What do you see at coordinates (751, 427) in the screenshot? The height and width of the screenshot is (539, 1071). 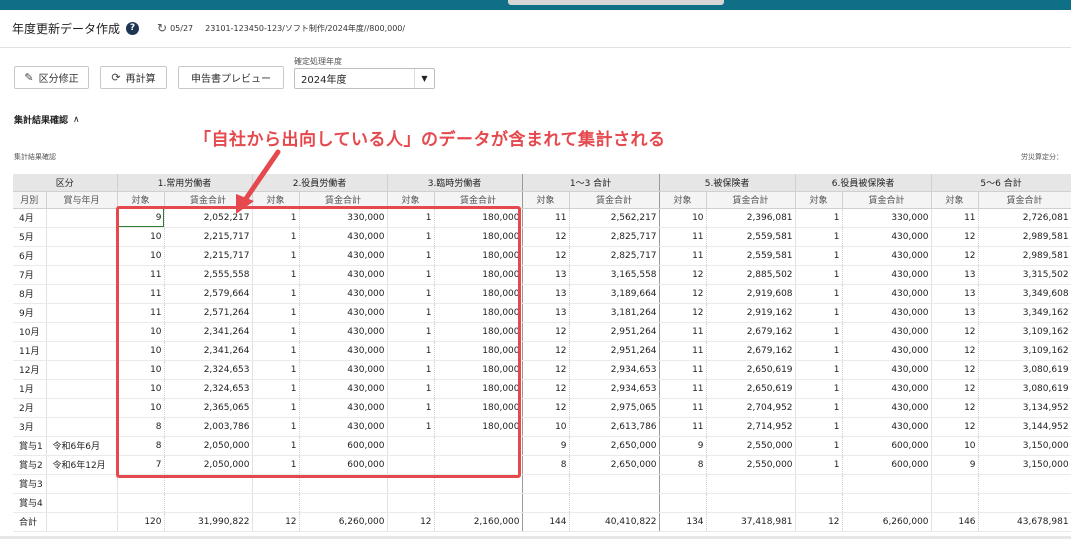 I see `wage-cell: 2,714,952` at bounding box center [751, 427].